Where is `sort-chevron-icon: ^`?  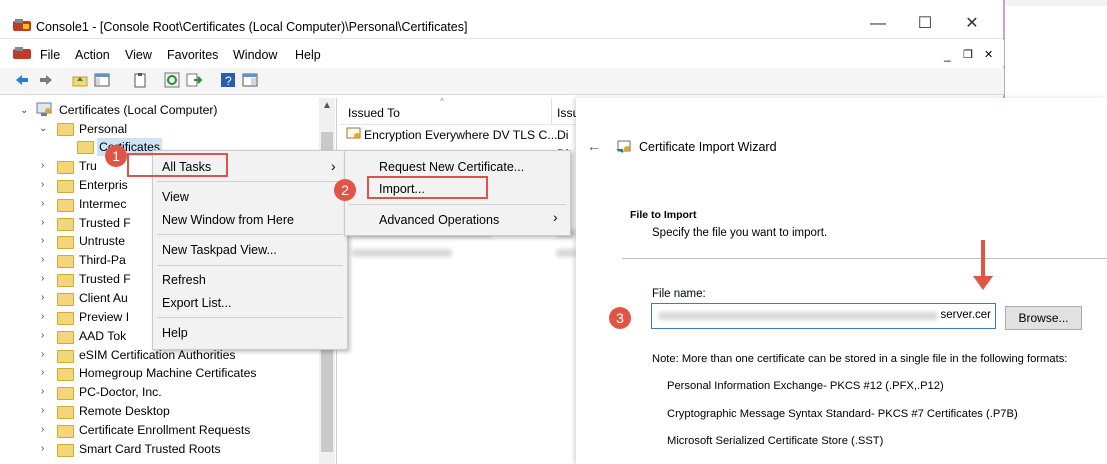 sort-chevron-icon: ^ is located at coordinates (442, 101).